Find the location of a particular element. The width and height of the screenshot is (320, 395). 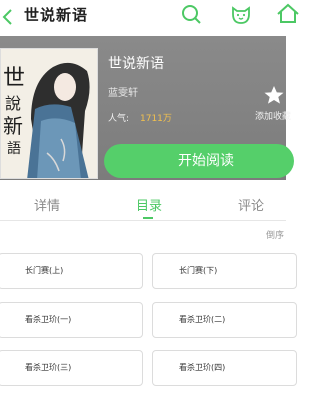

chapter-item: 看杀卫玠(三) is located at coordinates (71, 368).